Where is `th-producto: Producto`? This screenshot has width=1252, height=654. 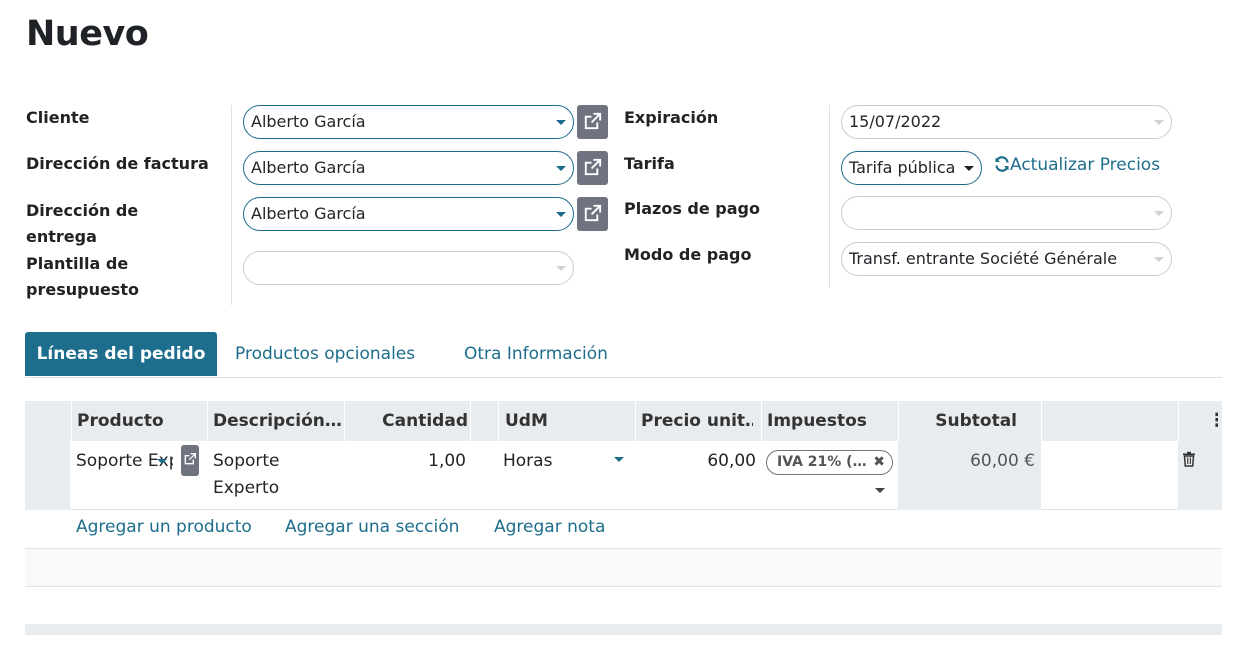 th-producto: Producto is located at coordinates (141, 421).